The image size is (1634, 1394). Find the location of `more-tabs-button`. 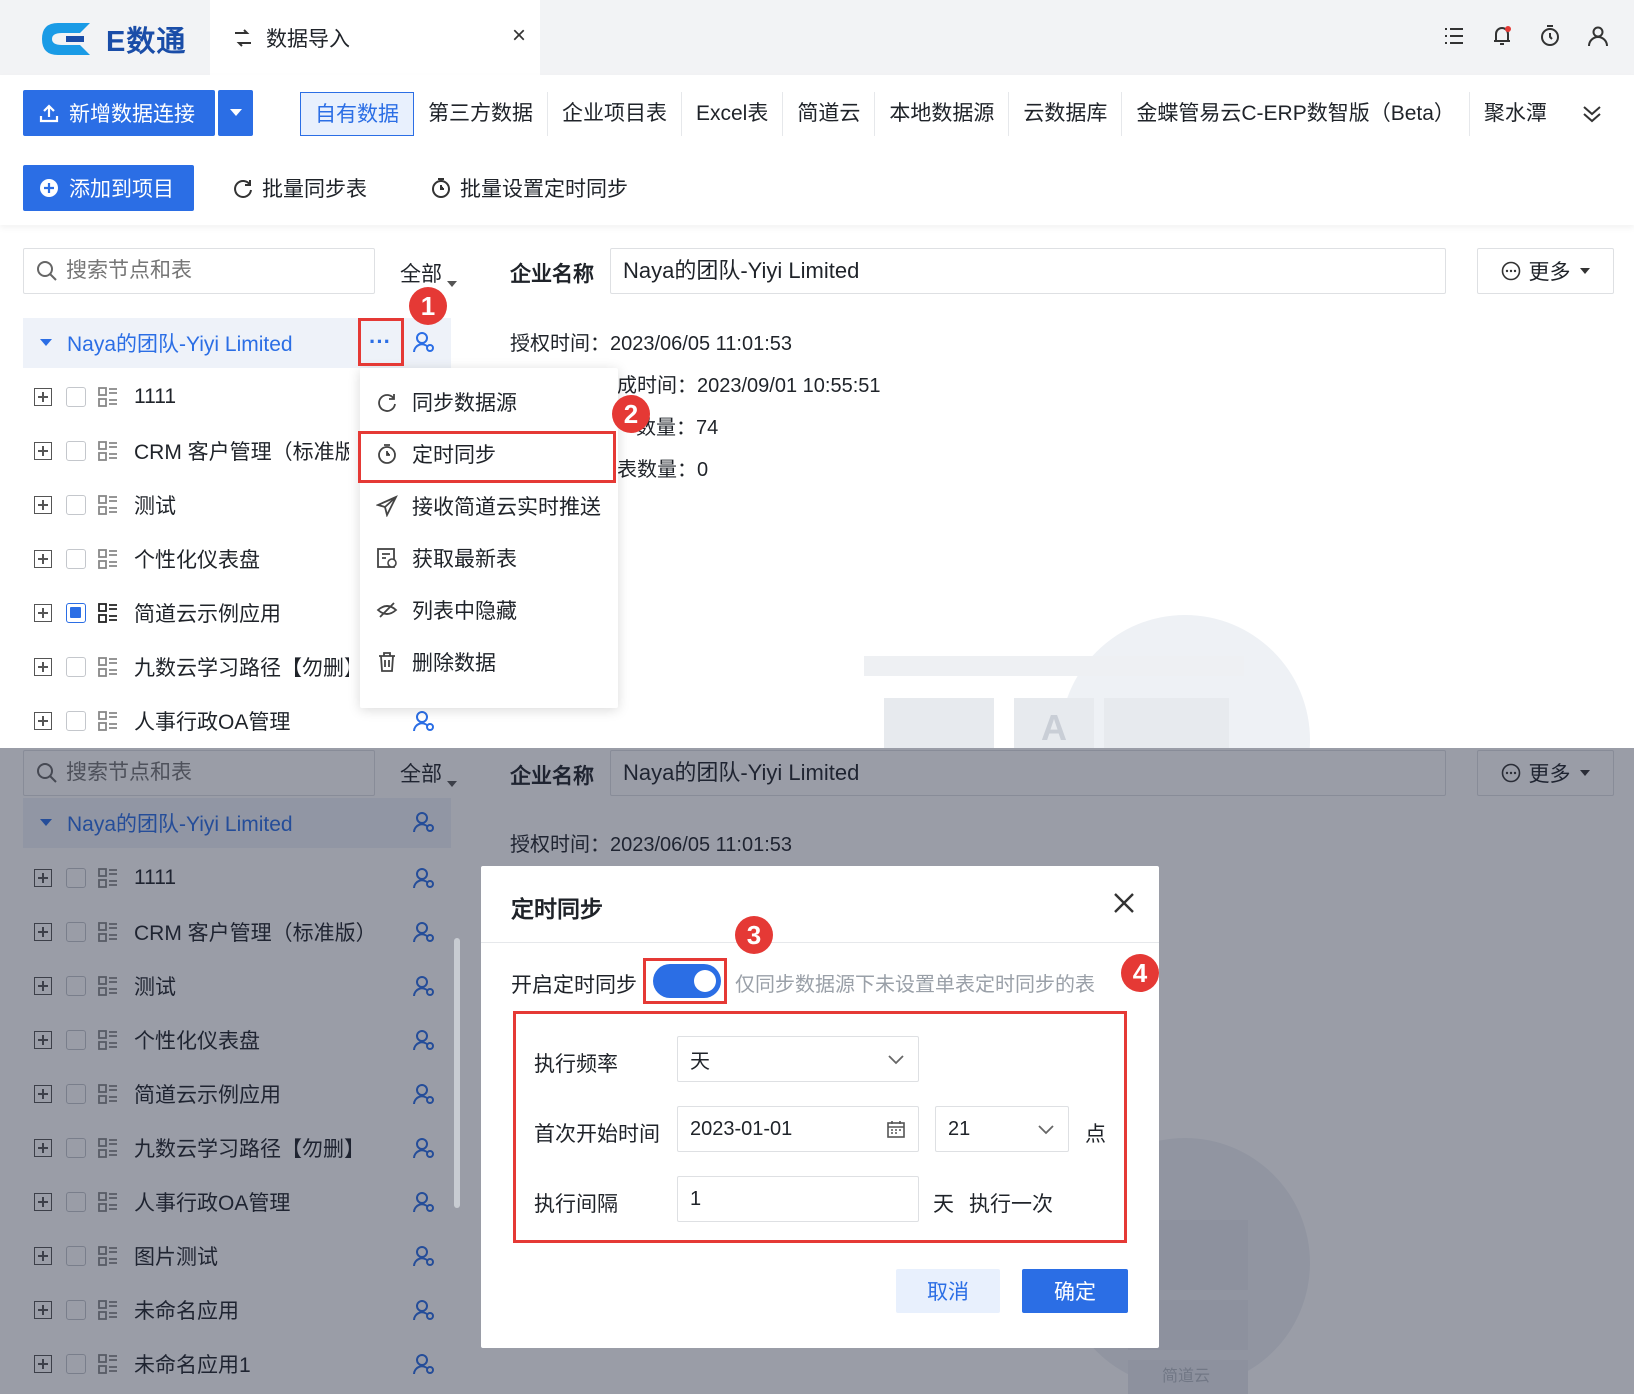

more-tabs-button is located at coordinates (1592, 114).